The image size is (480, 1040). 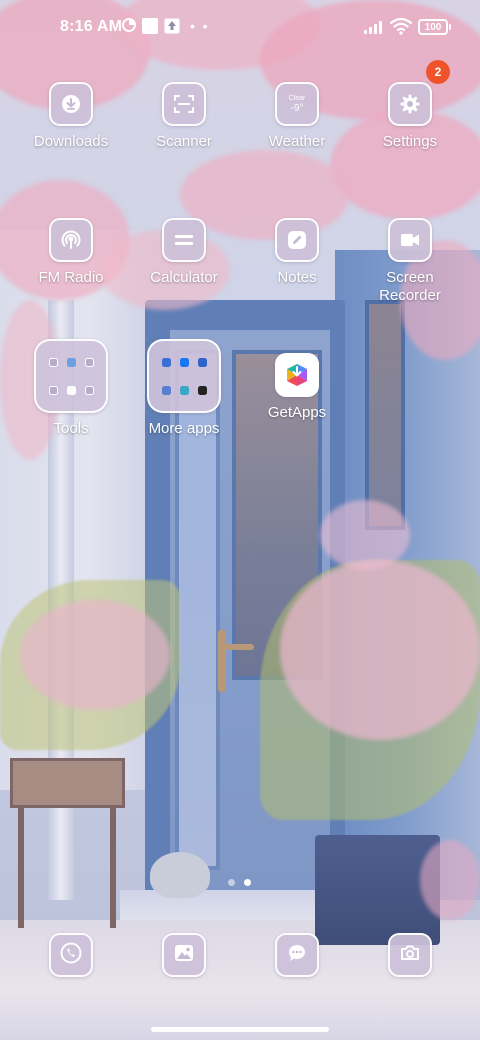 What do you see at coordinates (184, 141) in the screenshot?
I see `app-label: Scanner` at bounding box center [184, 141].